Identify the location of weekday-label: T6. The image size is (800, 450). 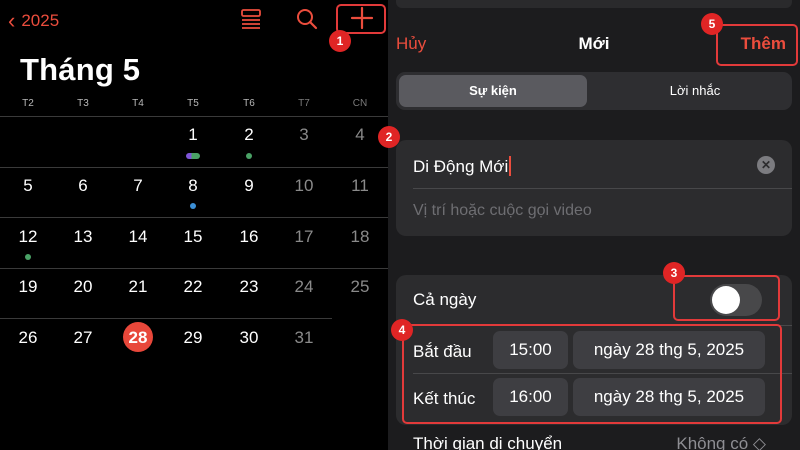
(249, 103).